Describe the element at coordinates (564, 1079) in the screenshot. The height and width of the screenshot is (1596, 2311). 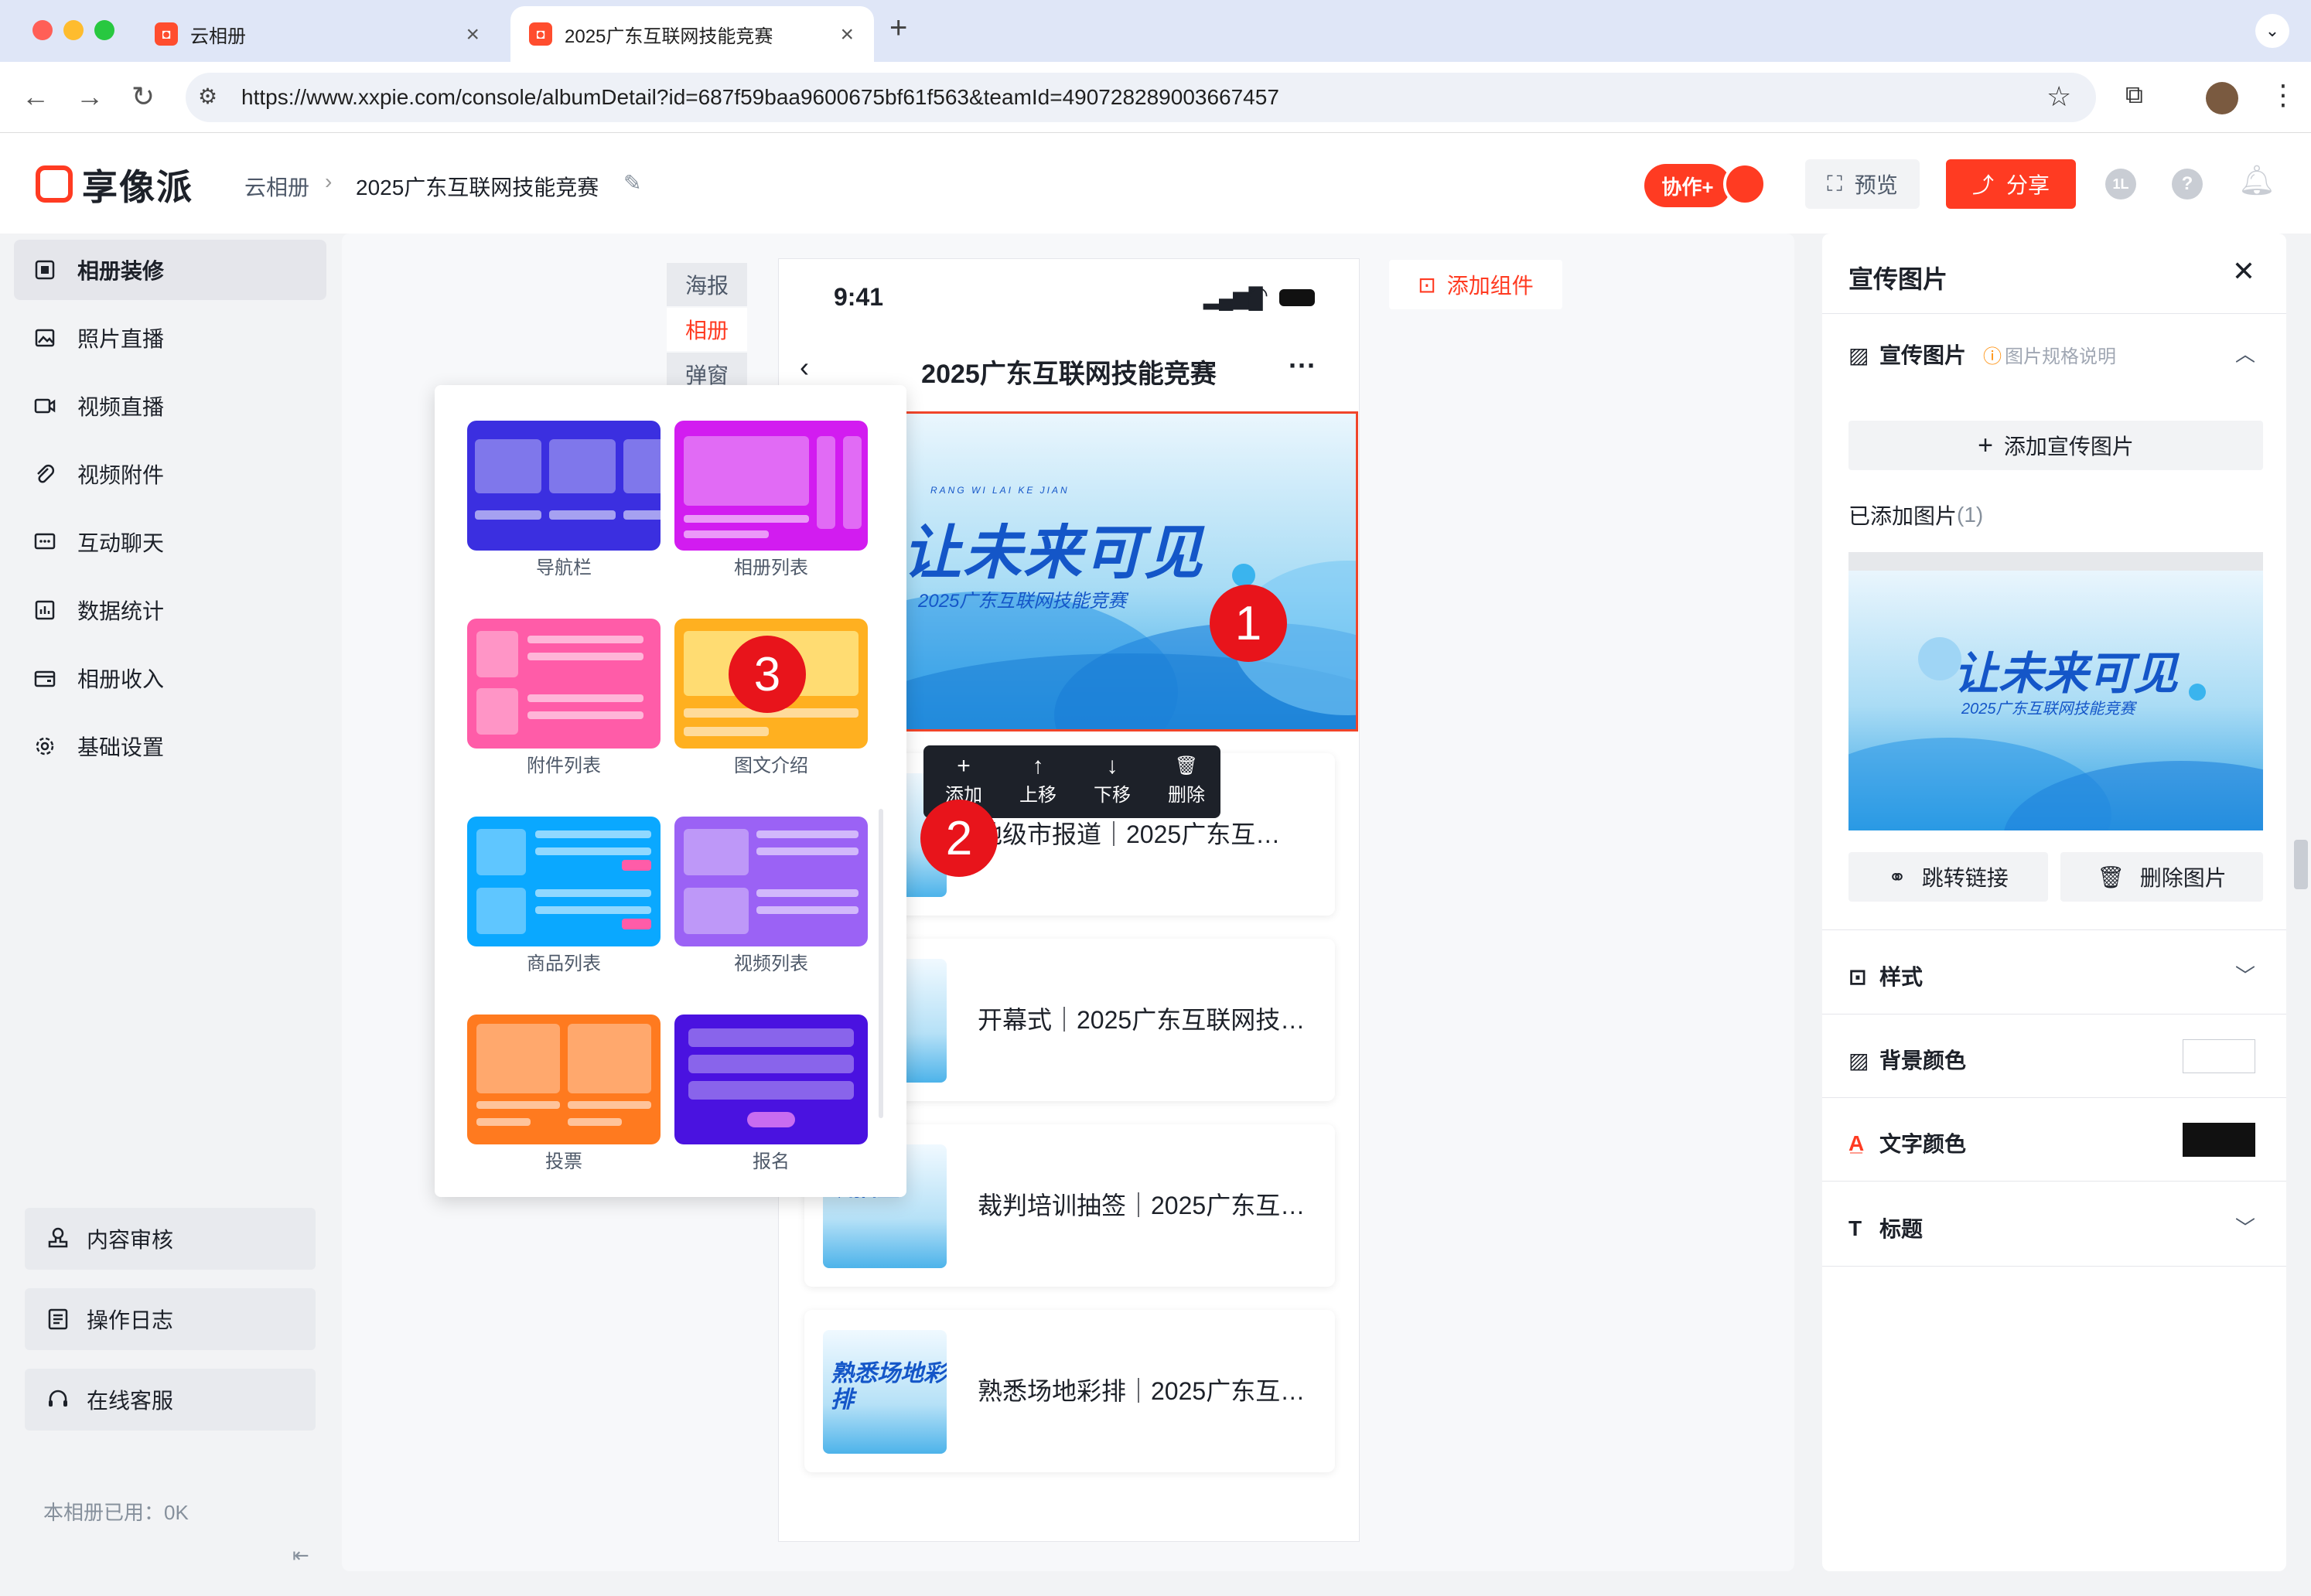
I see `component-vote-card` at that location.